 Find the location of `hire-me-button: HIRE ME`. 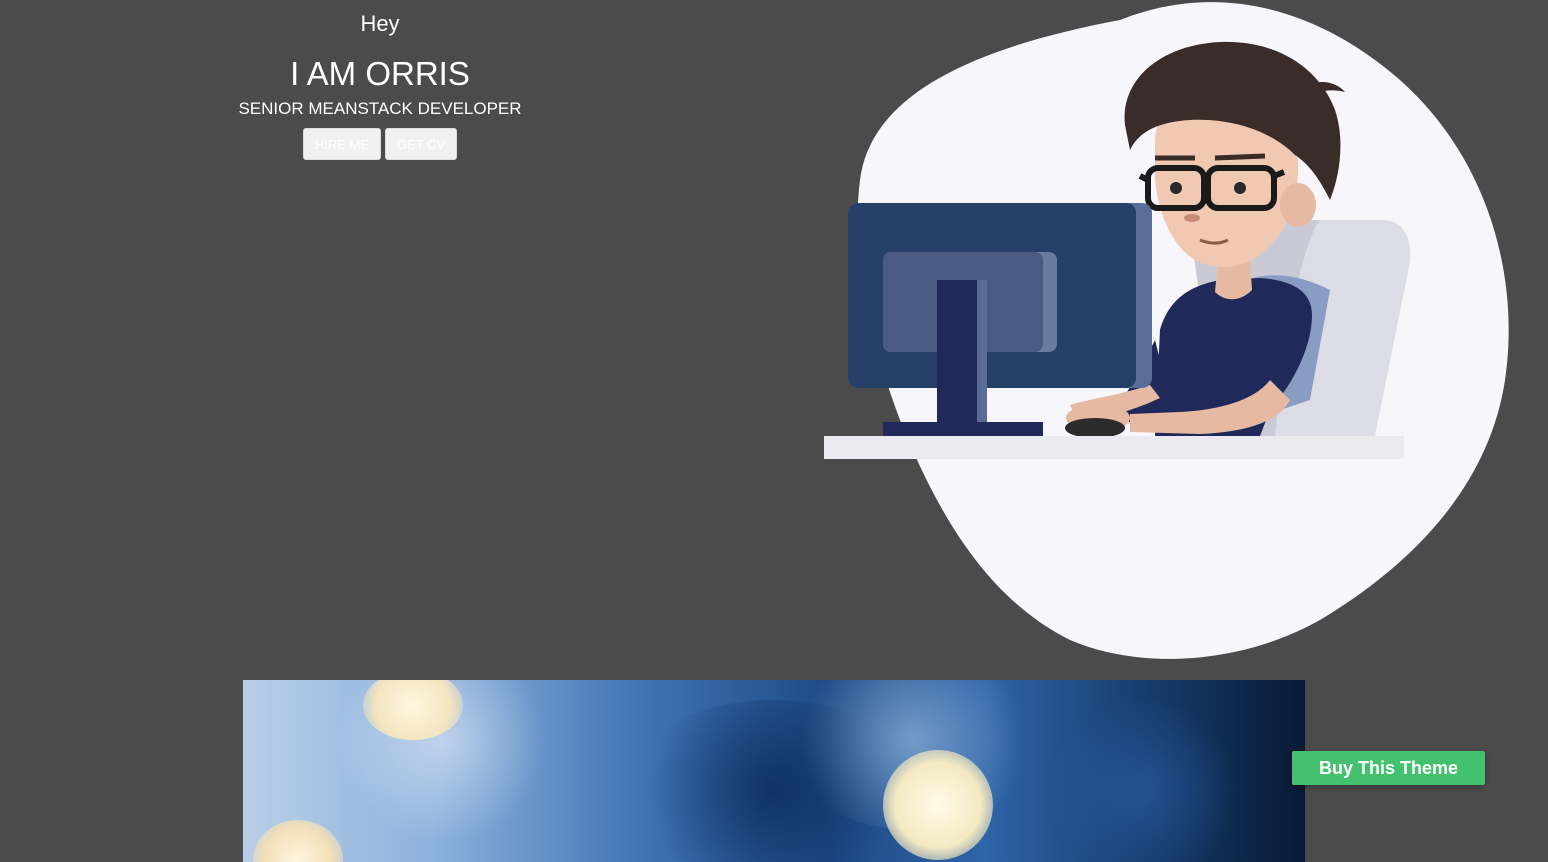

hire-me-button: HIRE ME is located at coordinates (341, 144).